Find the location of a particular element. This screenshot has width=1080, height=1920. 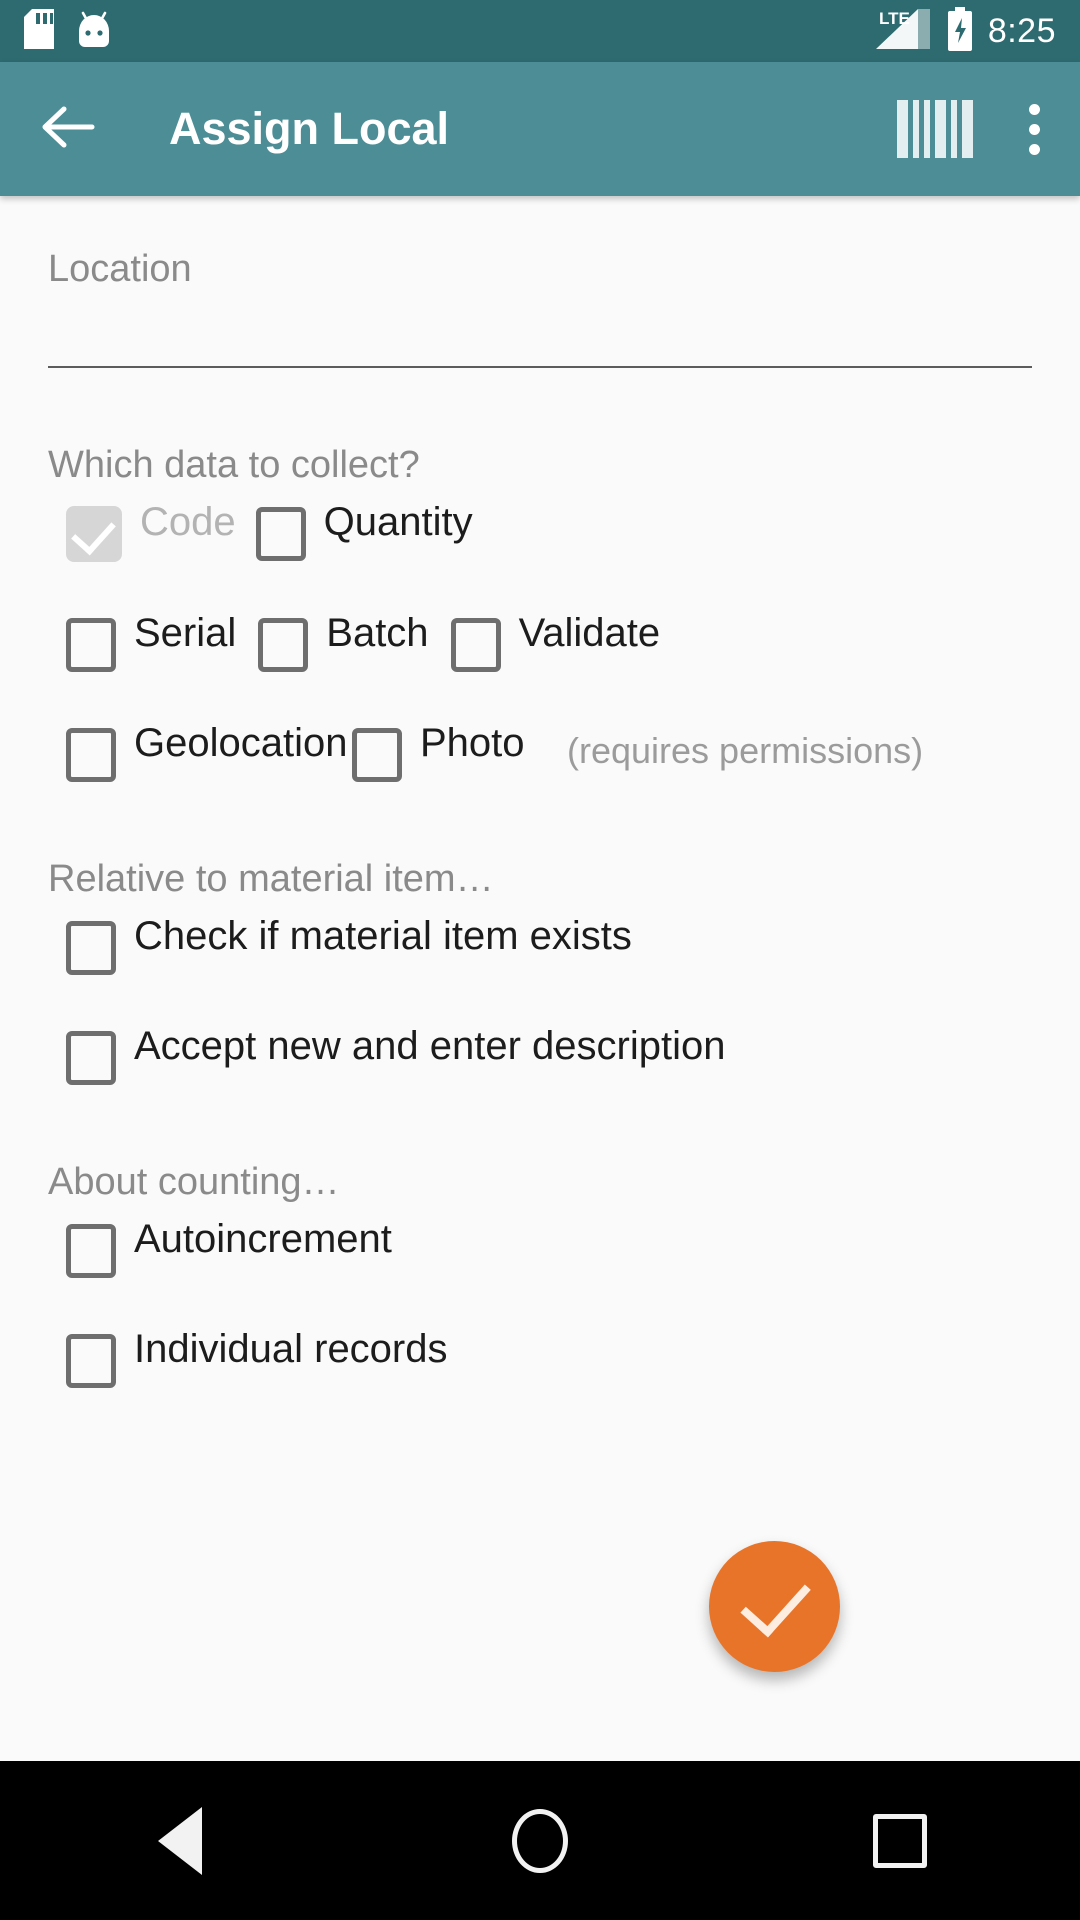

checkbox-code-box is located at coordinates (94, 534).